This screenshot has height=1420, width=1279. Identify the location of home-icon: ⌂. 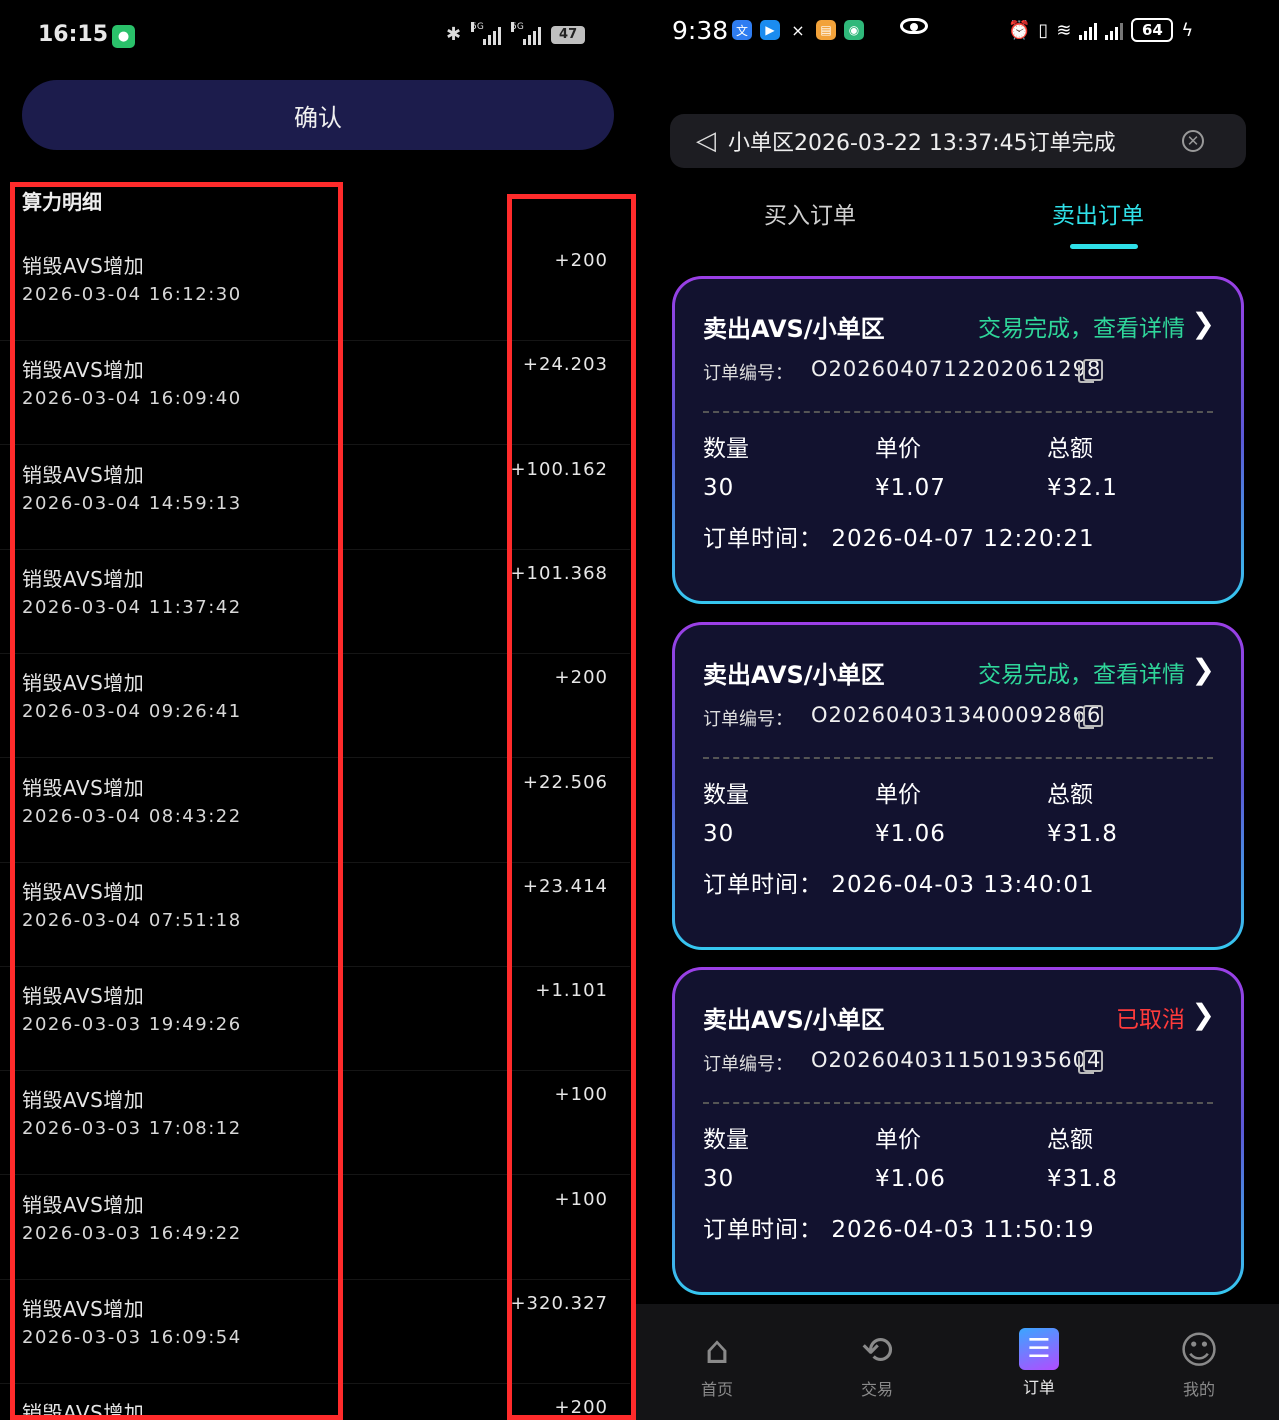
(717, 1350).